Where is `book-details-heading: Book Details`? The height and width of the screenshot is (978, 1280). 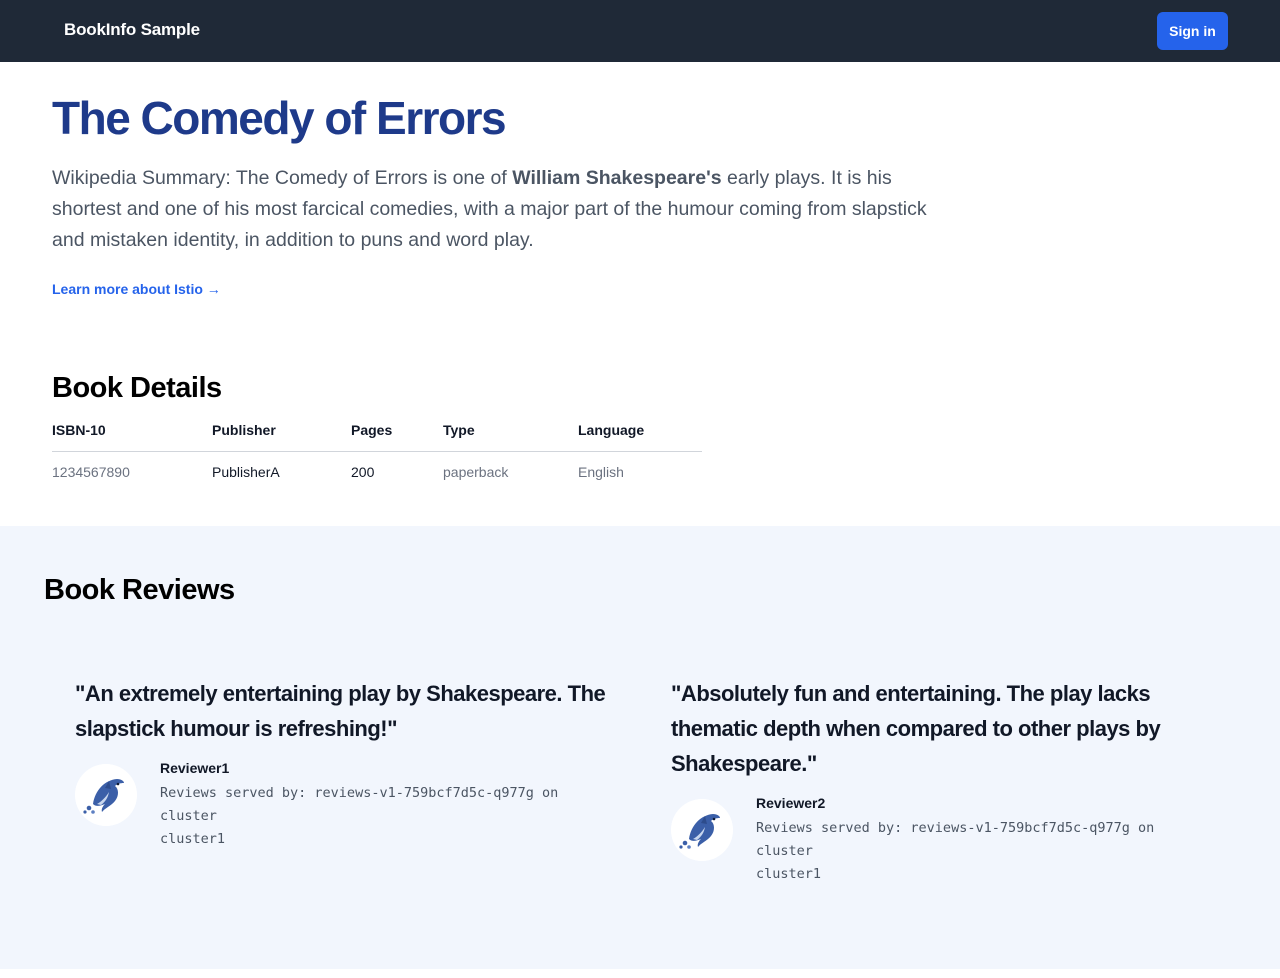
book-details-heading: Book Details is located at coordinates (137, 388).